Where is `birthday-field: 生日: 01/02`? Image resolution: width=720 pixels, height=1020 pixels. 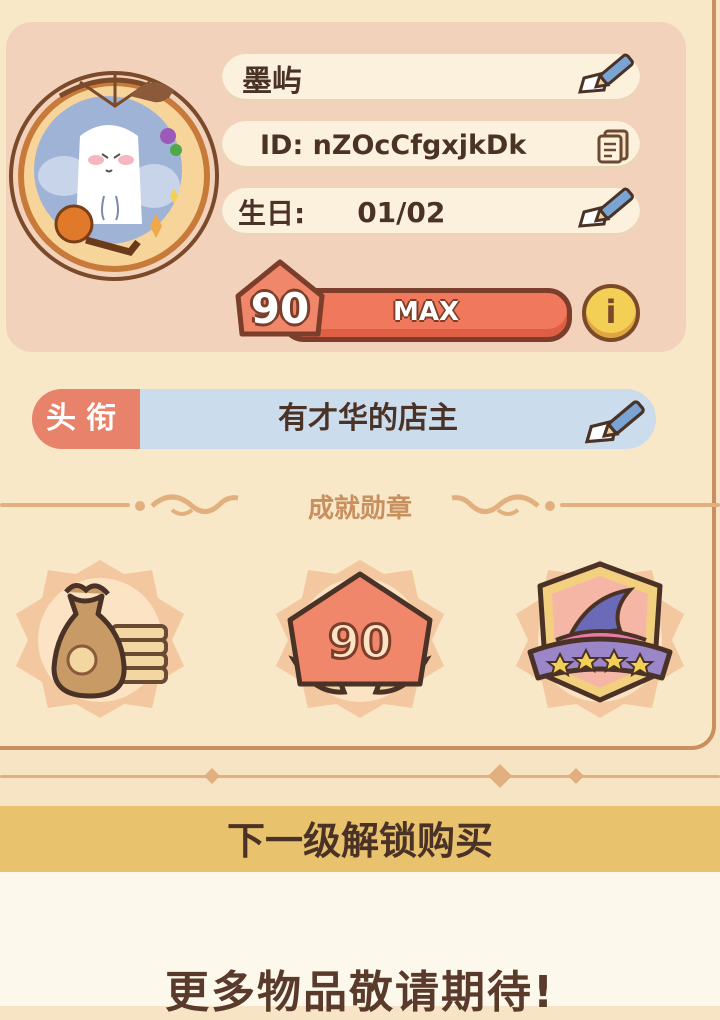
birthday-field: 生日: 01/02 is located at coordinates (431, 211).